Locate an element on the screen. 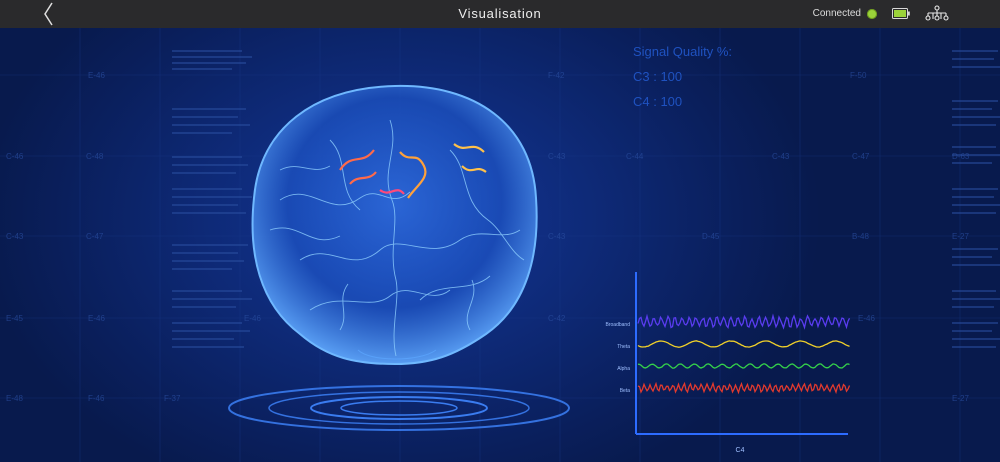  grid-label: E-45 is located at coordinates (14, 318).